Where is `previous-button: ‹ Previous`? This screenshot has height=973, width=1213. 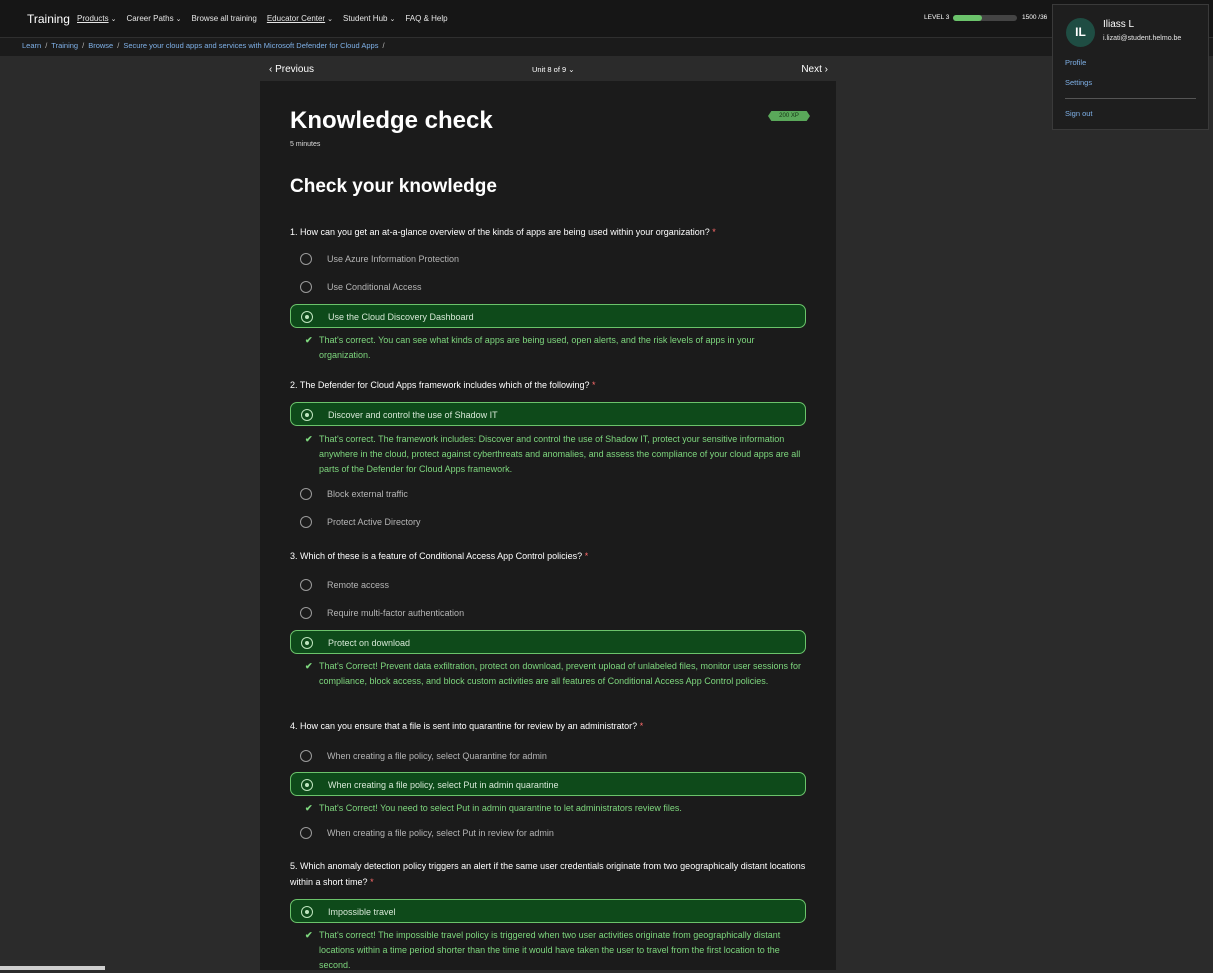 previous-button: ‹ Previous is located at coordinates (291, 69).